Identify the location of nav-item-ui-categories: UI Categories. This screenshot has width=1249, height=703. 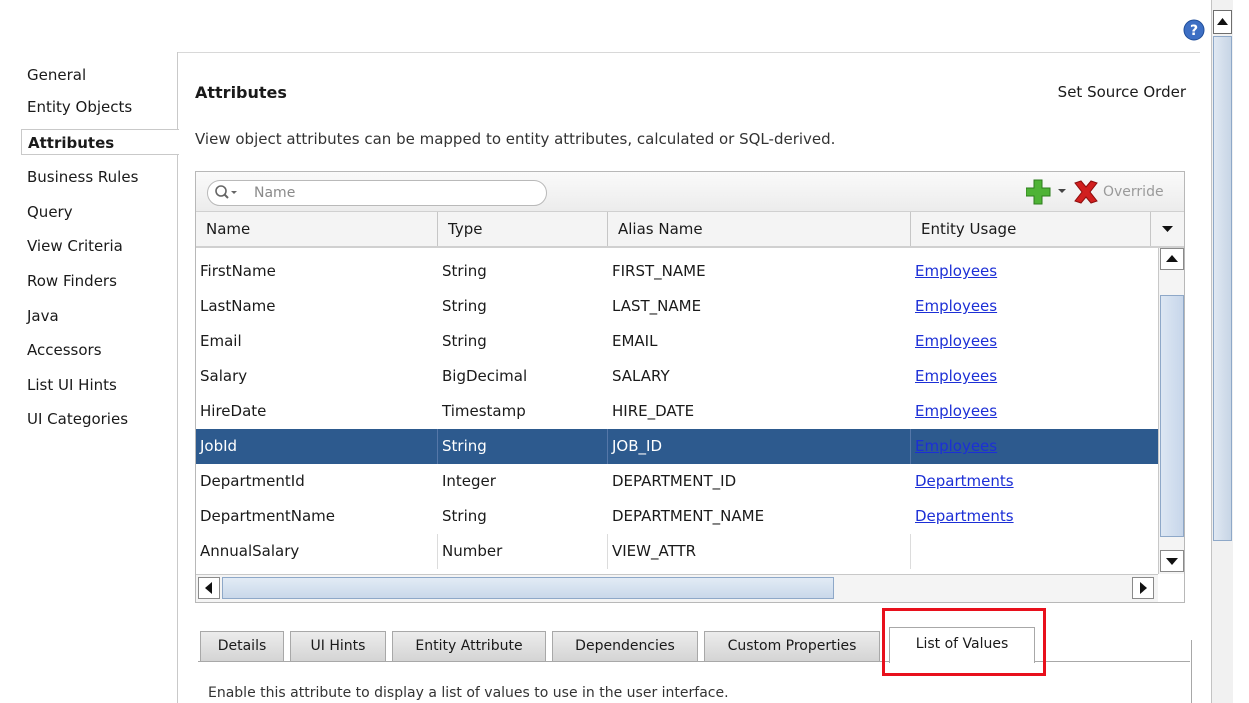
(77, 419).